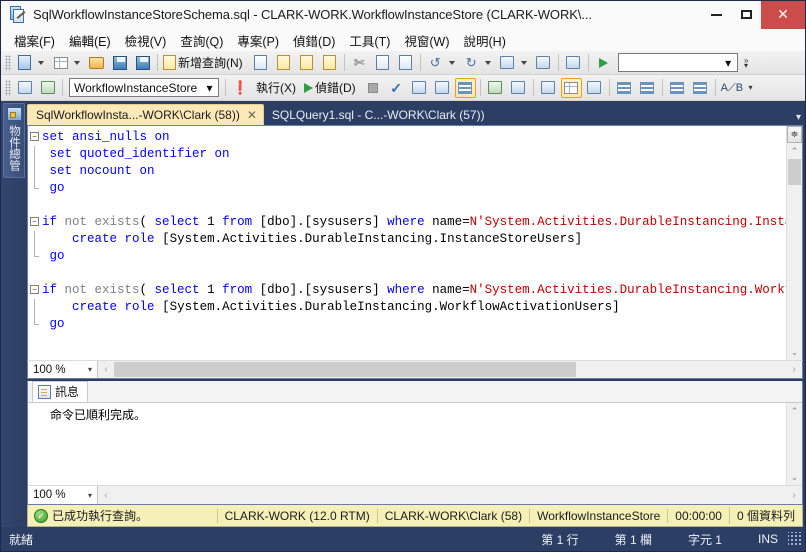  What do you see at coordinates (63, 369) in the screenshot?
I see `editor-zoom-combo: 100 % ▾` at bounding box center [63, 369].